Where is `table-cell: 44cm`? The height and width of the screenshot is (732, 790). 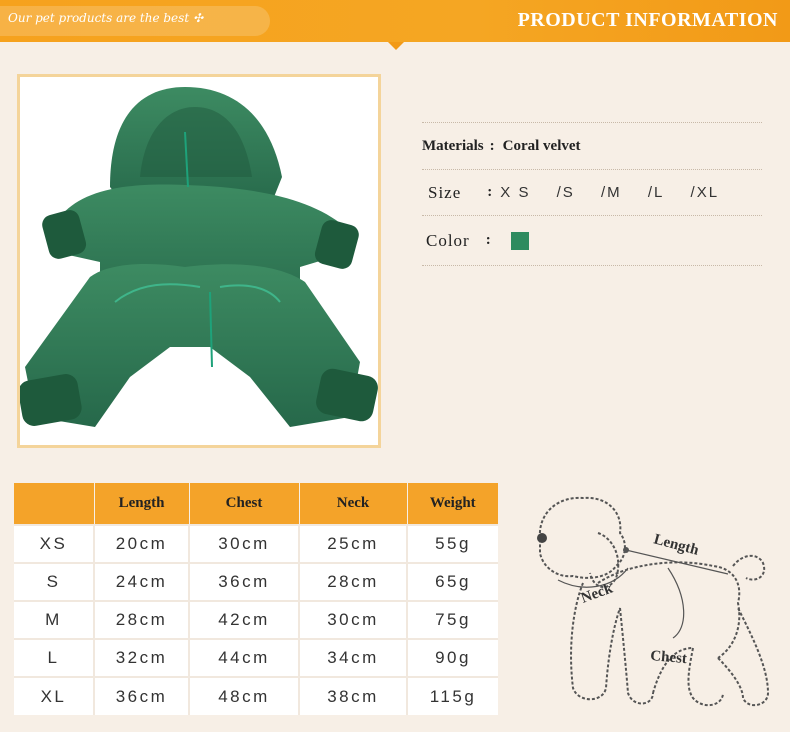
table-cell: 44cm is located at coordinates (244, 657).